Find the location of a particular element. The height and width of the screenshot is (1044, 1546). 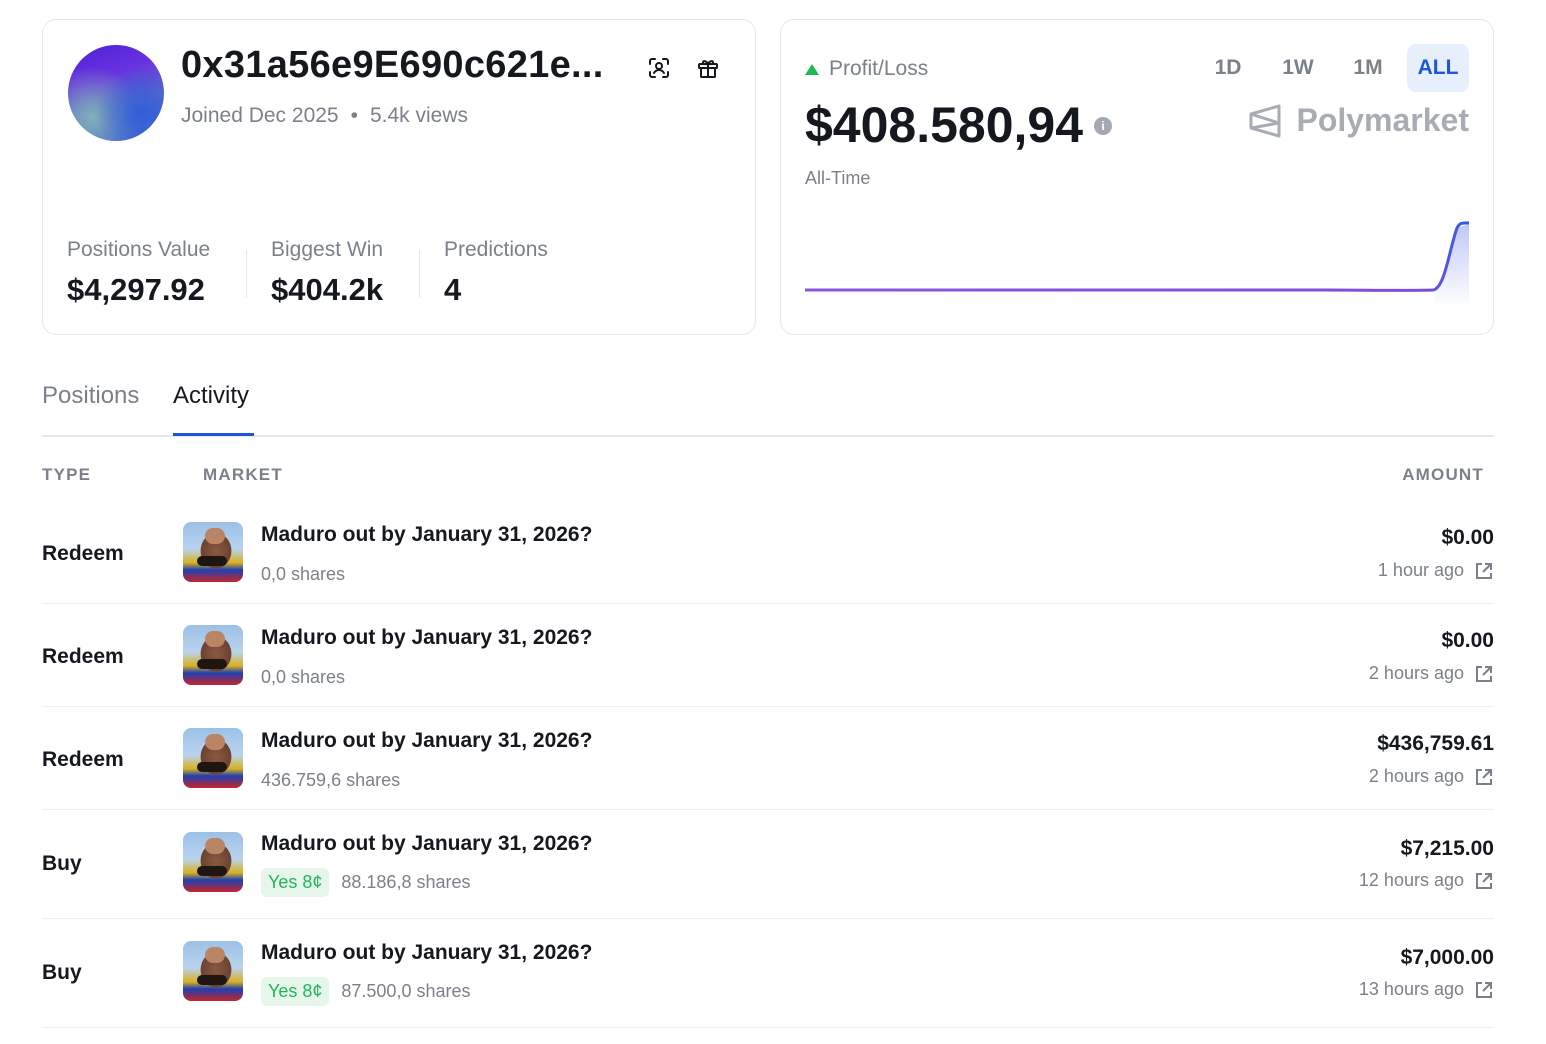

stat-predictions: Predictions 4 is located at coordinates (496, 273).